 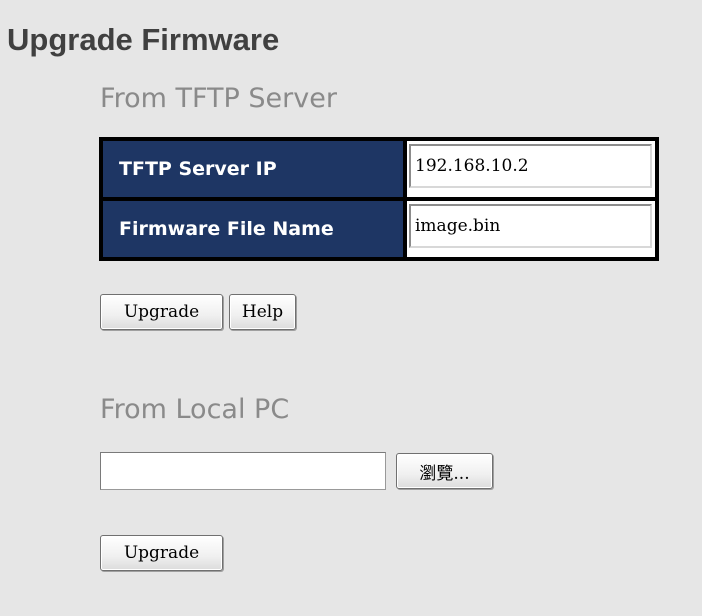 What do you see at coordinates (161, 312) in the screenshot?
I see `tftp-upgrade-button: Upgrade` at bounding box center [161, 312].